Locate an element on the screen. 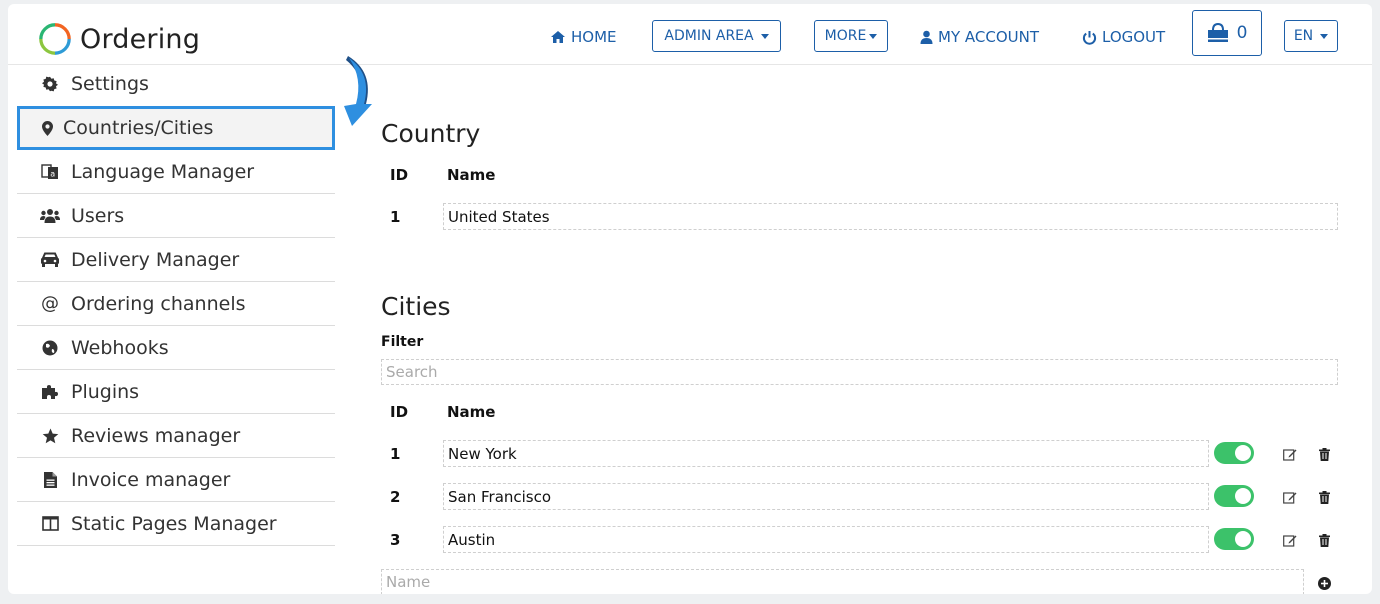 Image resolution: width=1380 pixels, height=604 pixels. nav-logout-link: LOGOUT is located at coordinates (1123, 37).